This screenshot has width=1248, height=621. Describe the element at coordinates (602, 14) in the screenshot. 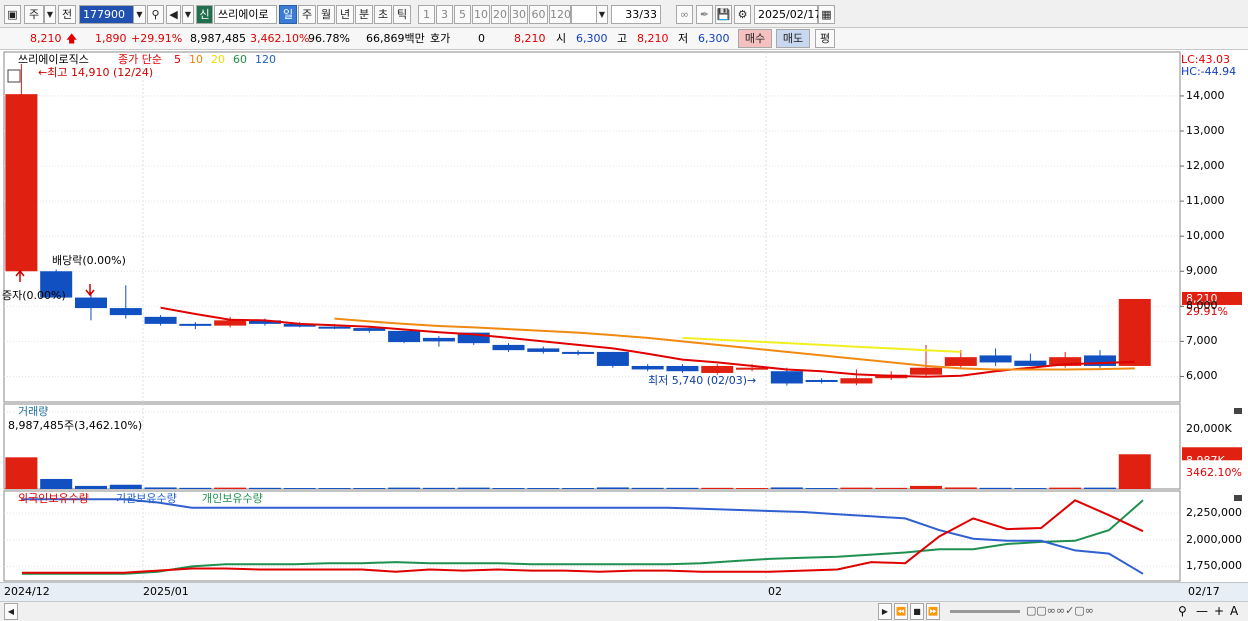

I see `interval-dropdown-icon: ▼` at that location.